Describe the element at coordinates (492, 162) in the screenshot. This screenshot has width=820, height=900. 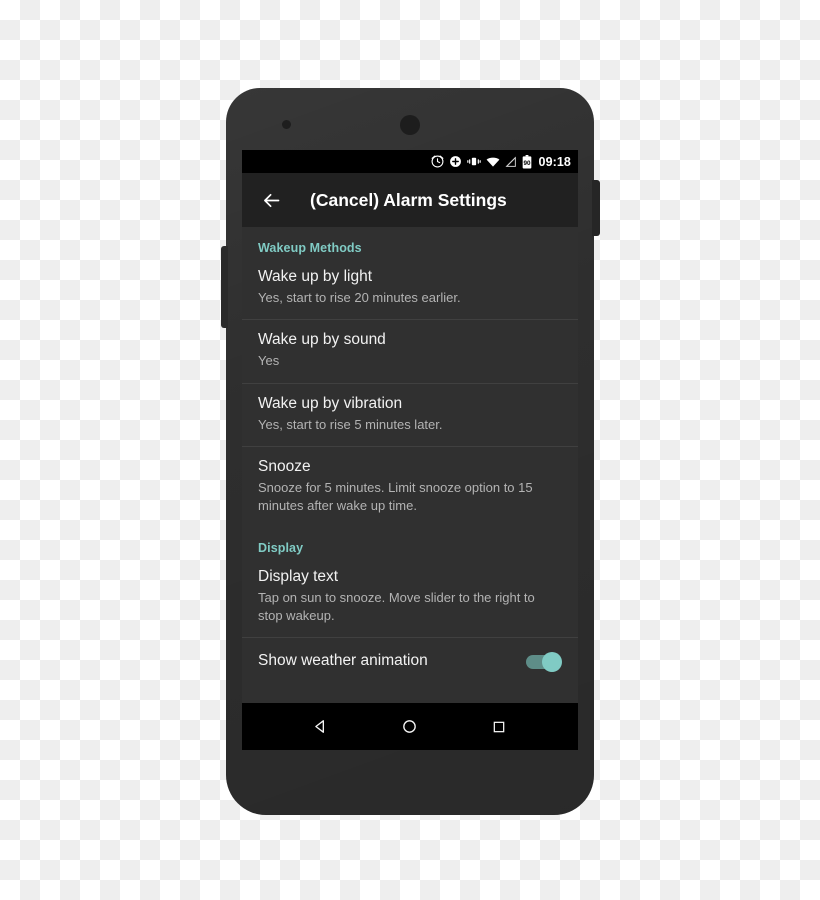
I see `wifi-icon` at that location.